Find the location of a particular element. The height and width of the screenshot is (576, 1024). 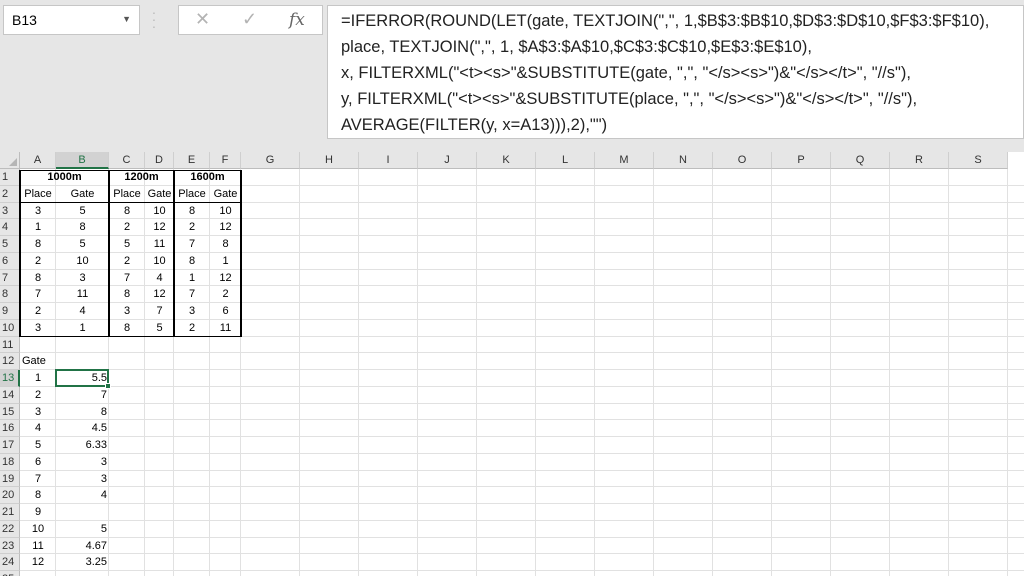

column-header-s: S is located at coordinates (978, 160).